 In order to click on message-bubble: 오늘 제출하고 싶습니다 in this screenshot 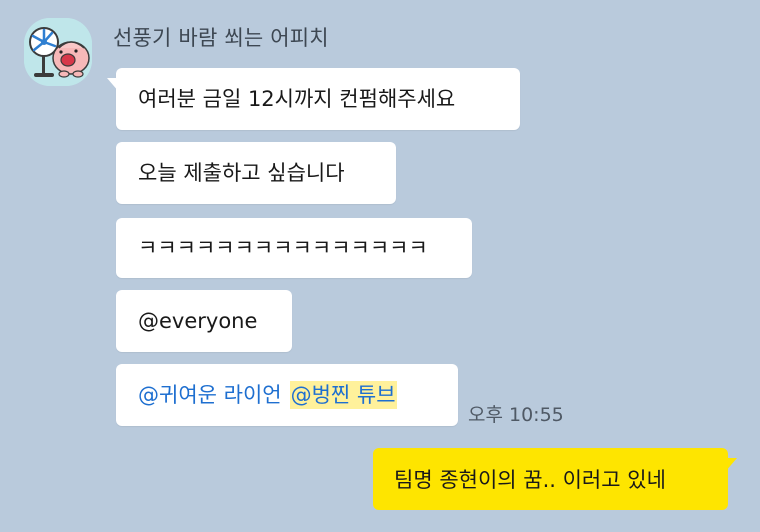, I will do `click(256, 173)`.